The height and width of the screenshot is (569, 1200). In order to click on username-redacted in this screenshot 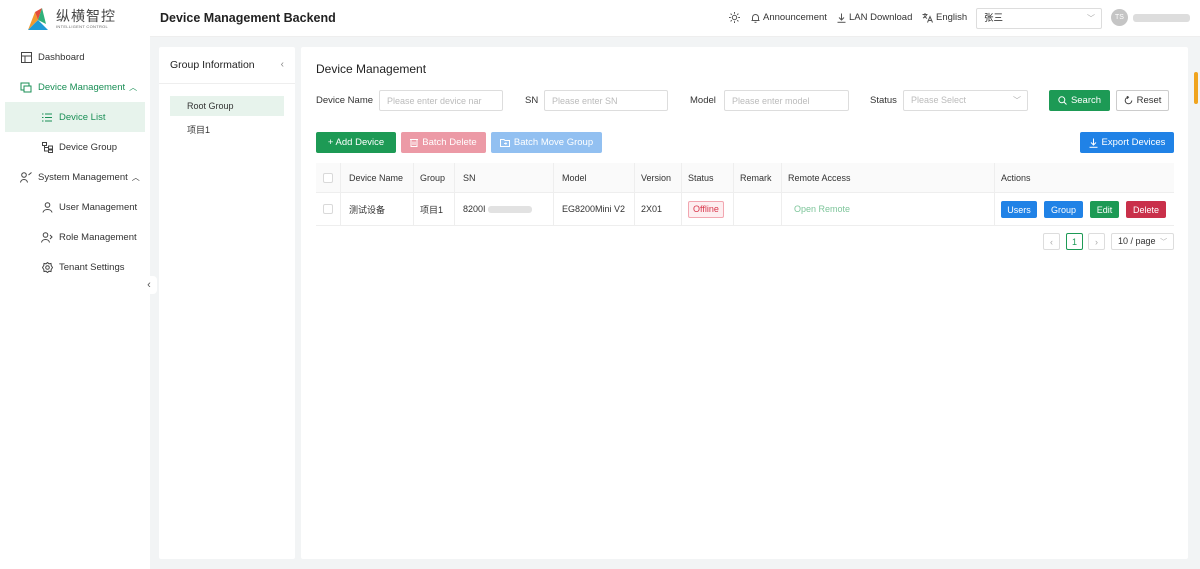, I will do `click(1161, 18)`.